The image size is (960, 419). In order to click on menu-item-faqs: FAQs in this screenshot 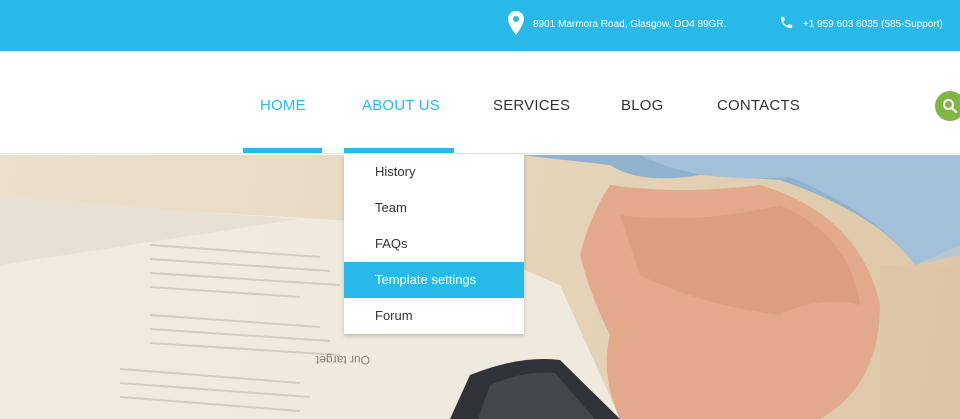, I will do `click(434, 244)`.